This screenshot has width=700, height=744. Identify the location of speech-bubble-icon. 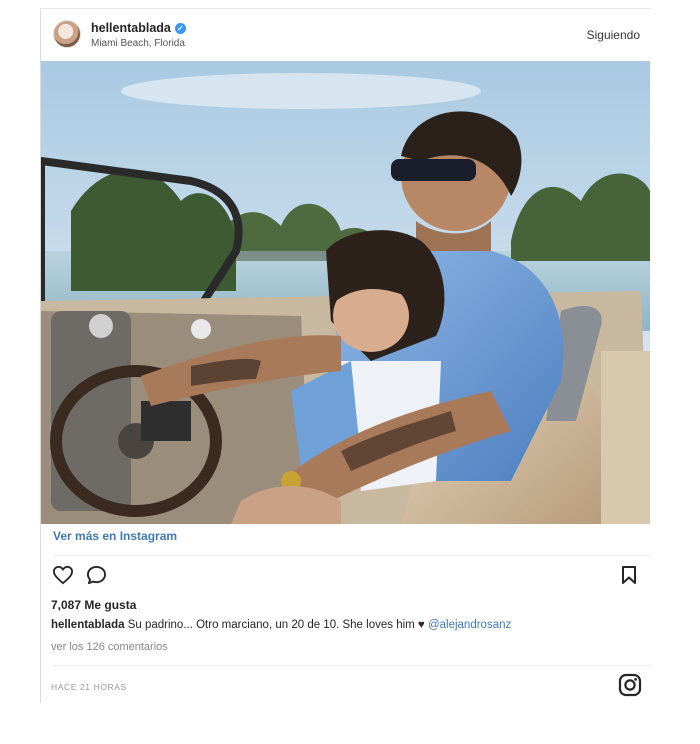
(96, 577).